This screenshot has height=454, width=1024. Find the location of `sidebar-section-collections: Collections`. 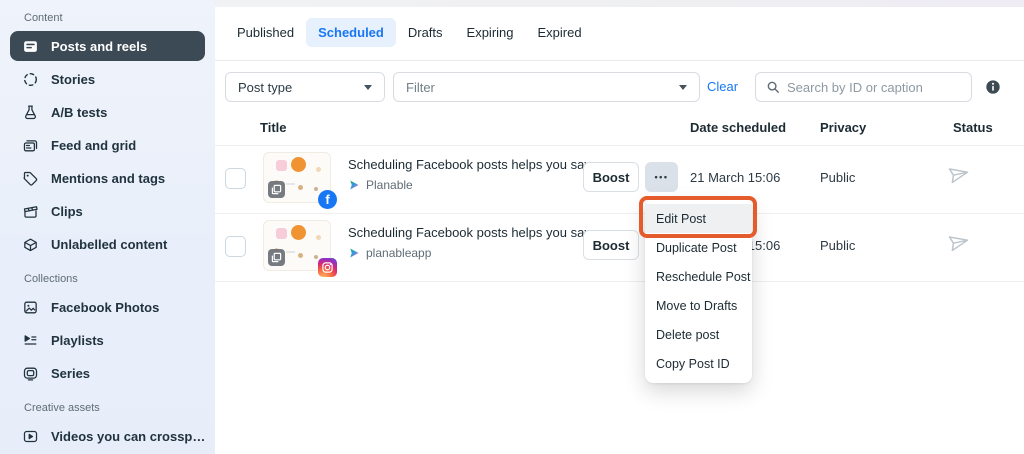

sidebar-section-collections: Collections is located at coordinates (51, 279).